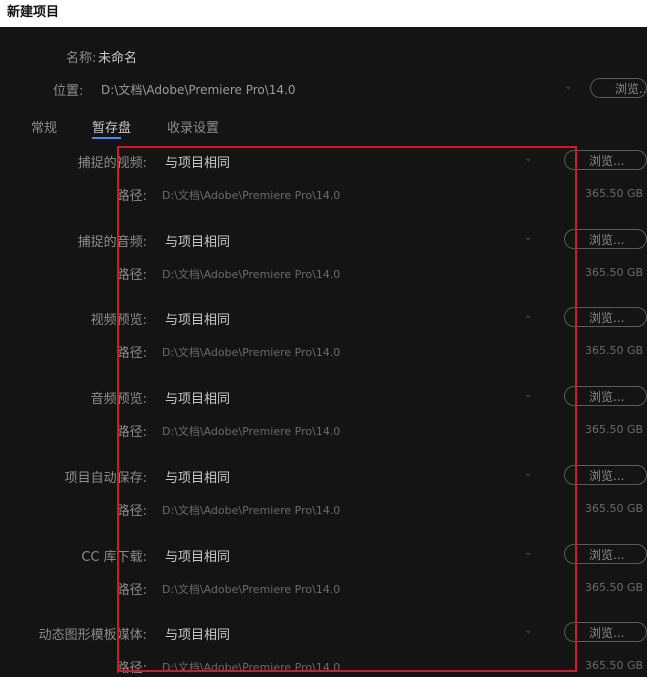 Image resolution: width=647 pixels, height=677 pixels. I want to click on tab-scratch-disks: 暂存盘, so click(111, 126).